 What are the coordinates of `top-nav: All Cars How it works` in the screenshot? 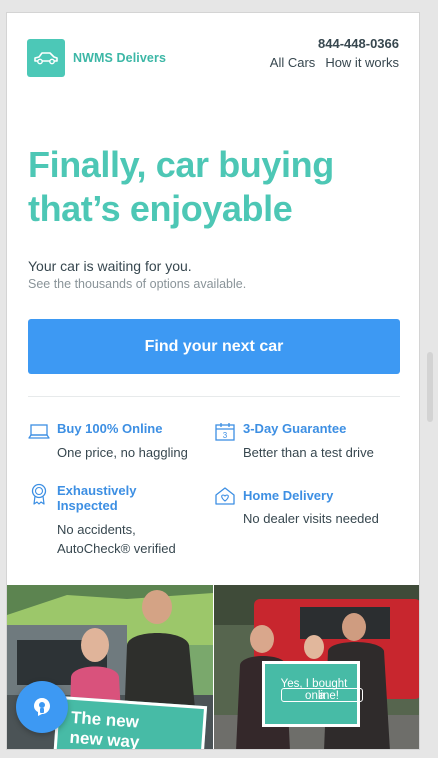 It's located at (334, 62).